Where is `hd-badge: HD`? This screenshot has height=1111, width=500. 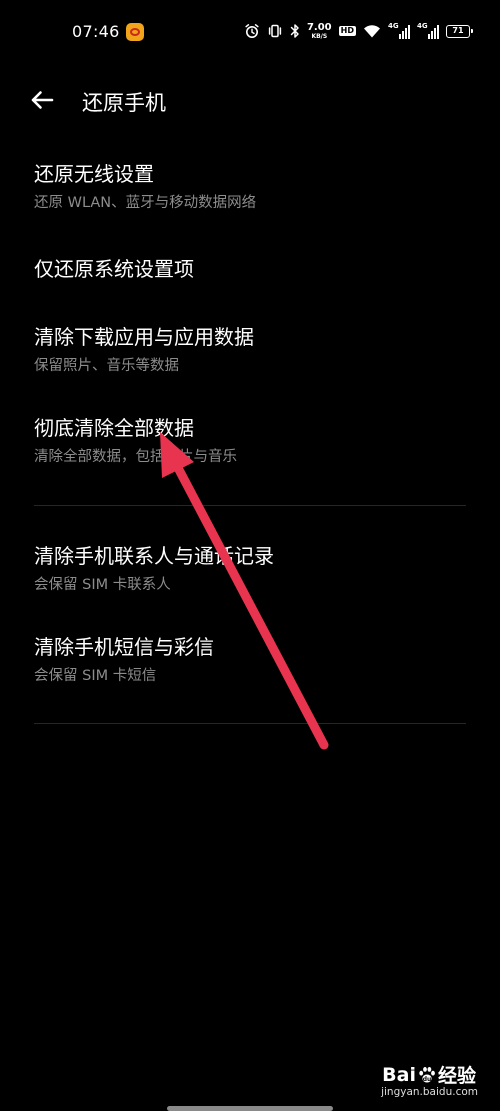 hd-badge: HD is located at coordinates (347, 31).